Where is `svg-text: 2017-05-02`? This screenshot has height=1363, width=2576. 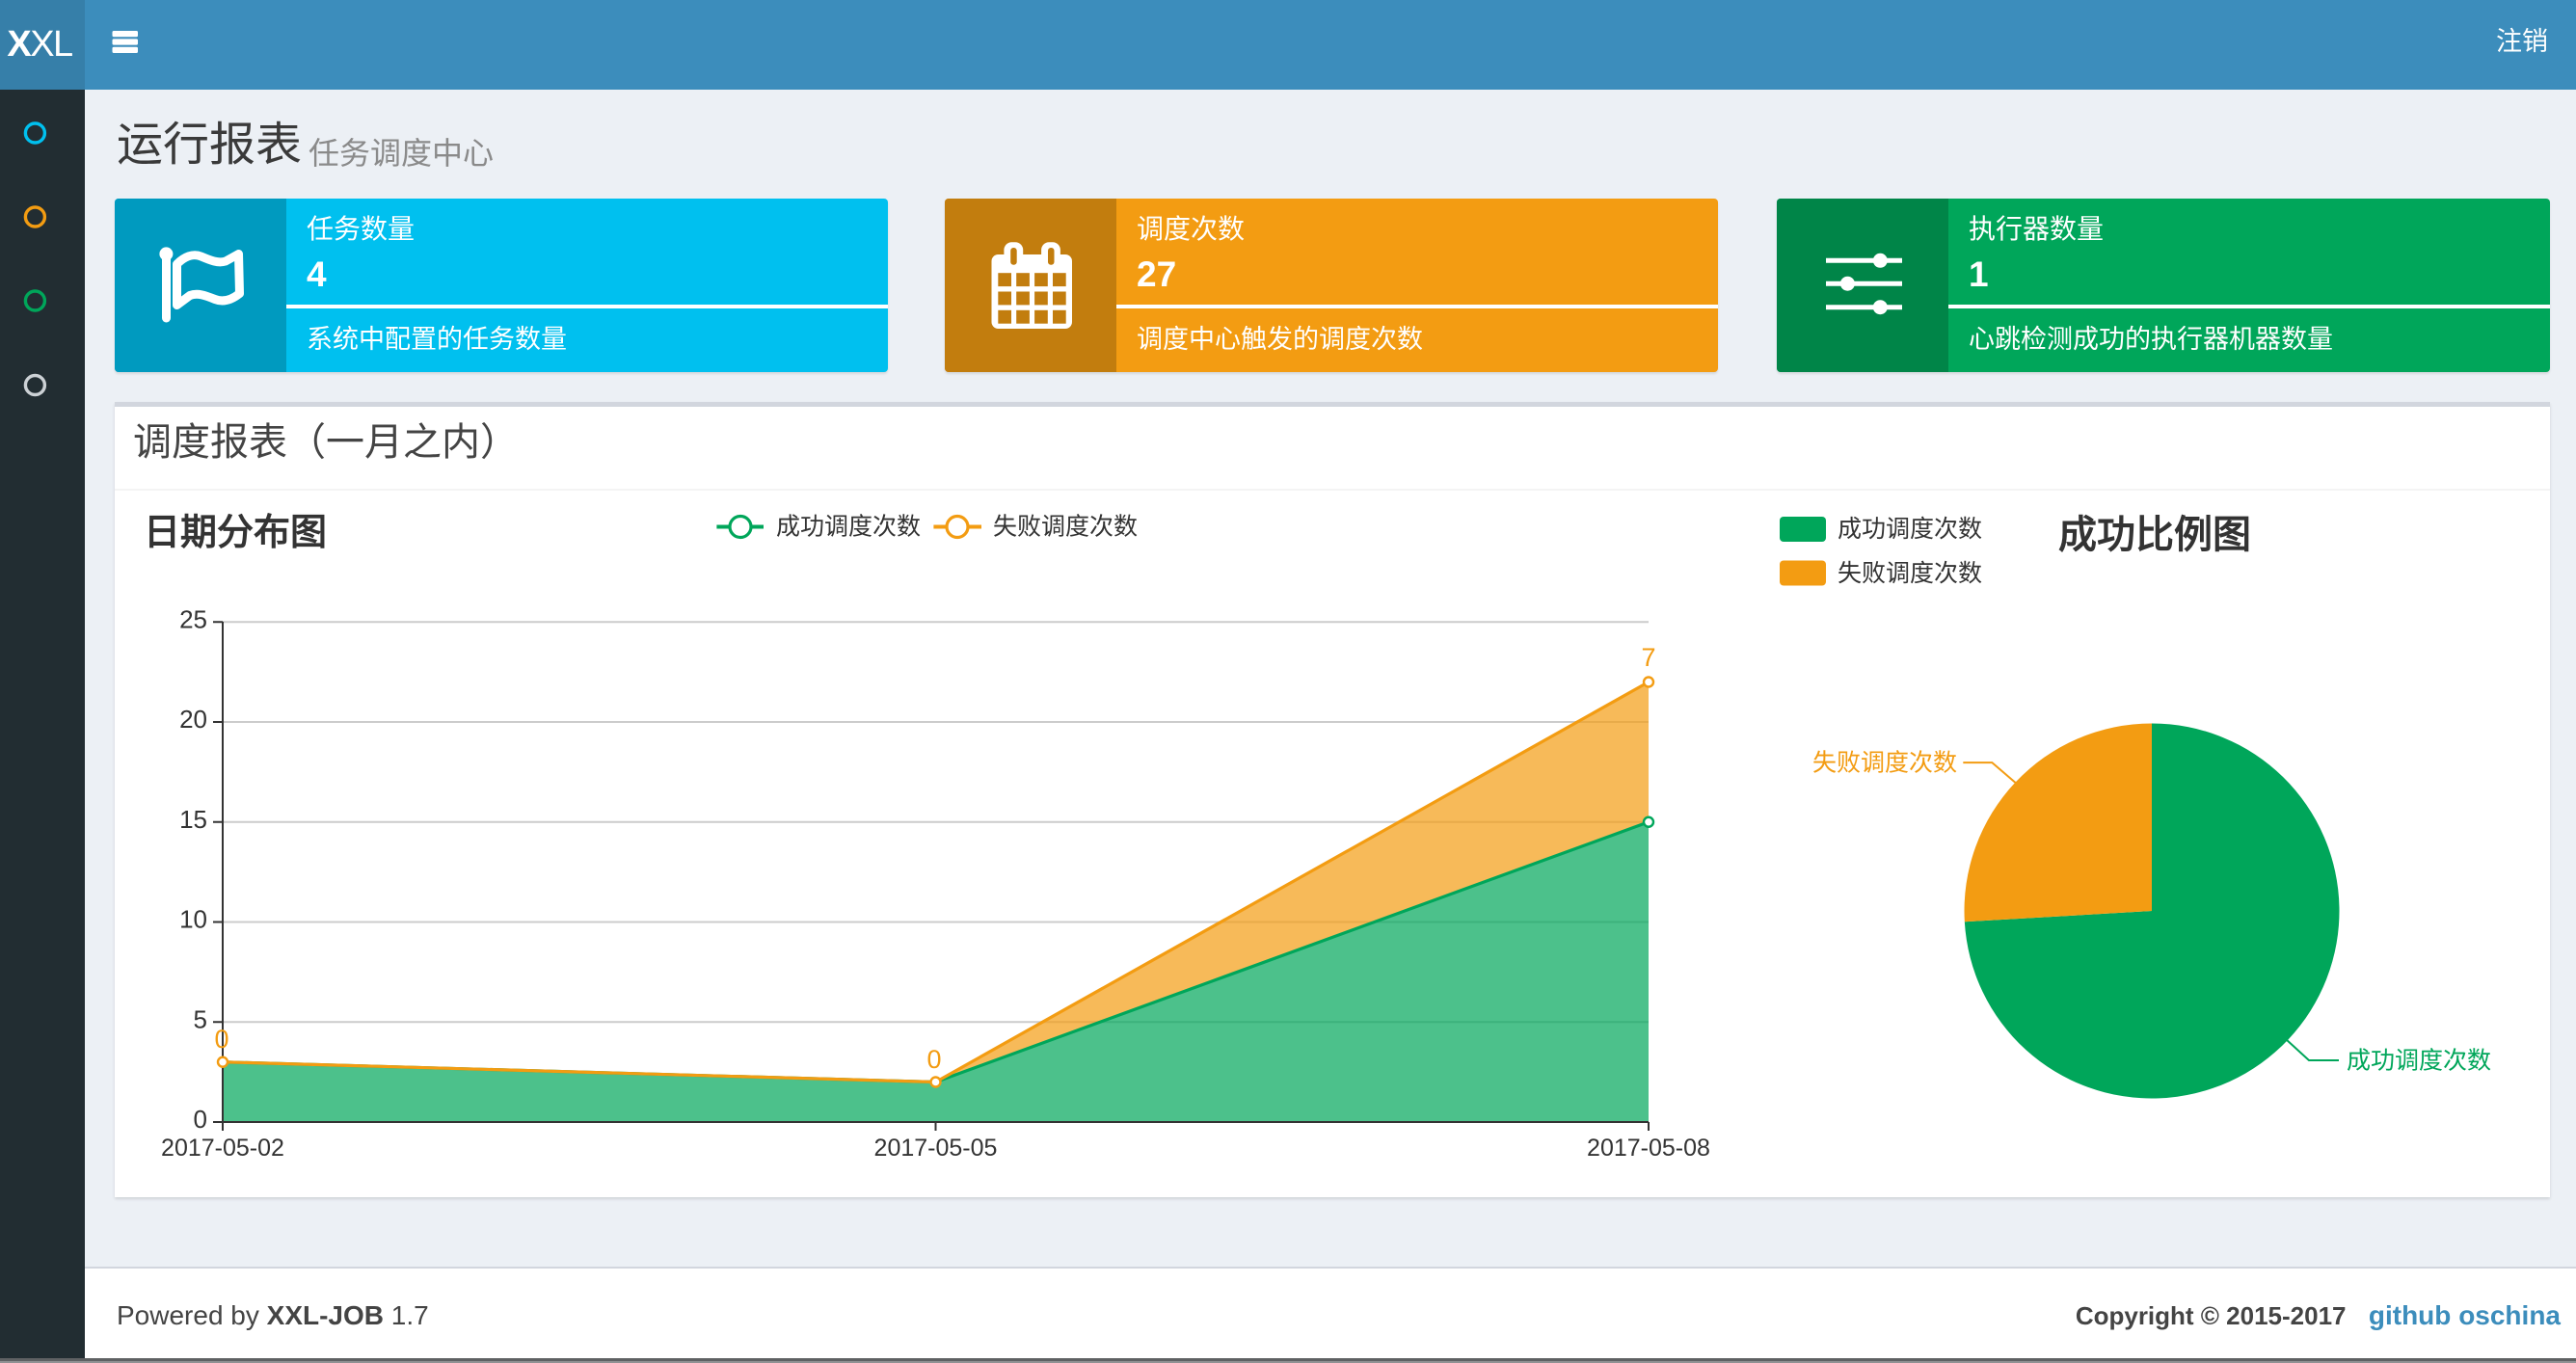 svg-text: 2017-05-02 is located at coordinates (223, 1148).